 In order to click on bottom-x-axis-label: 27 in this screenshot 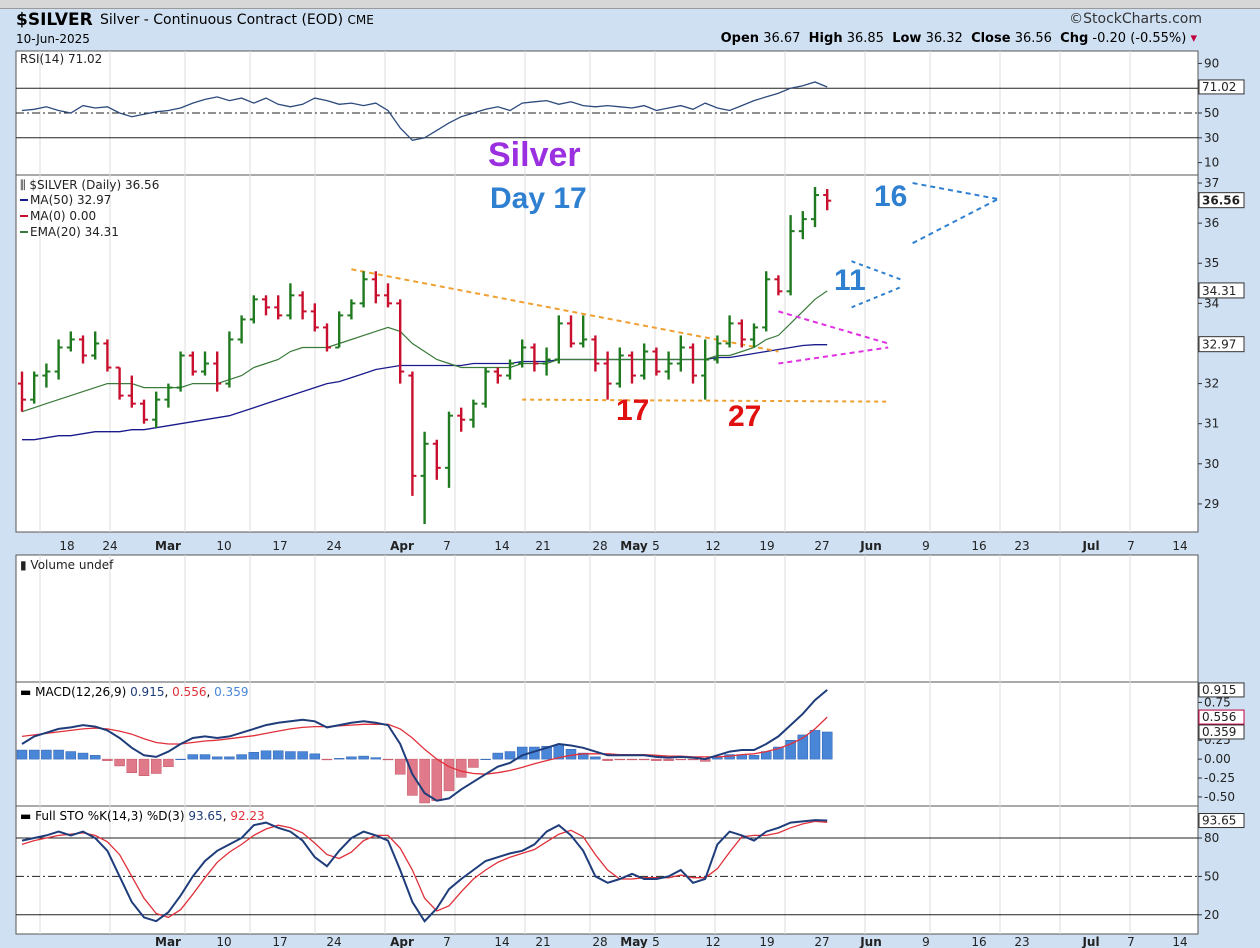, I will do `click(821, 941)`.